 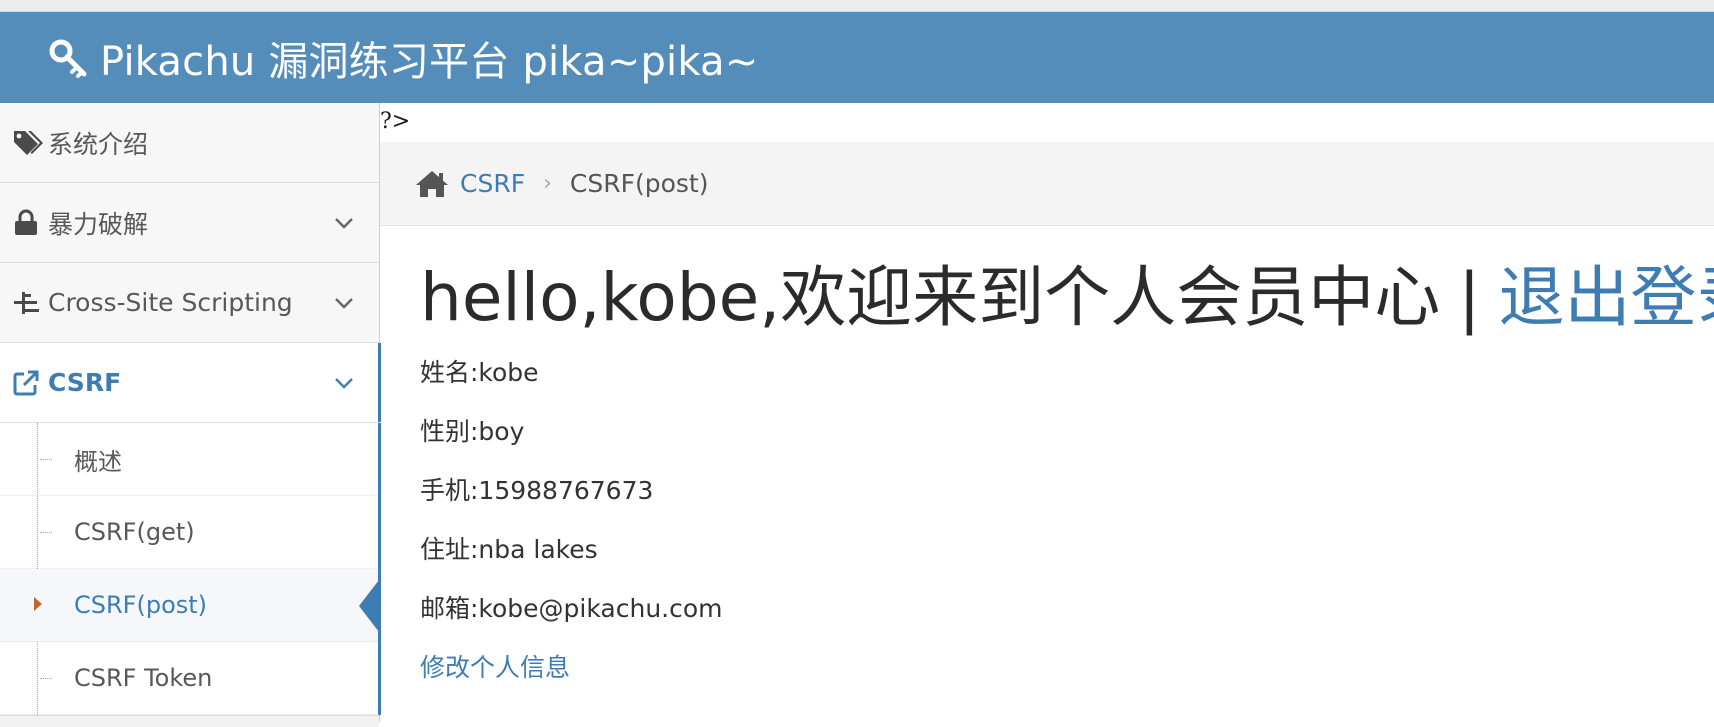 I want to click on submenu-item-csrf-get: CSRF(get), so click(x=189, y=532).